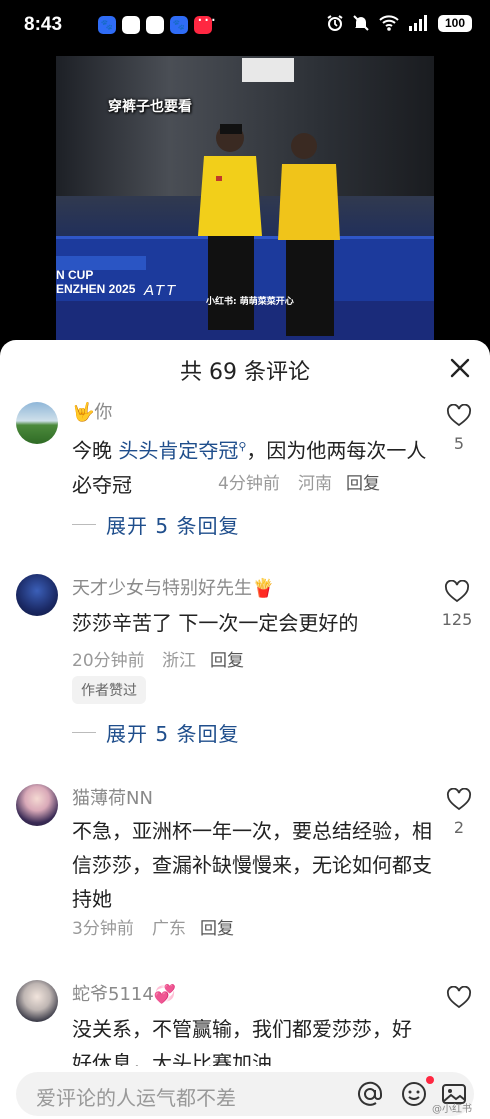 The height and width of the screenshot is (1119, 490). What do you see at coordinates (252, 865) in the screenshot?
I see `comment-text: 不急，亚洲杯一年一次，要总结经验，相信莎莎，查漏补缺慢慢来，无论如何都支持她` at bounding box center [252, 865].